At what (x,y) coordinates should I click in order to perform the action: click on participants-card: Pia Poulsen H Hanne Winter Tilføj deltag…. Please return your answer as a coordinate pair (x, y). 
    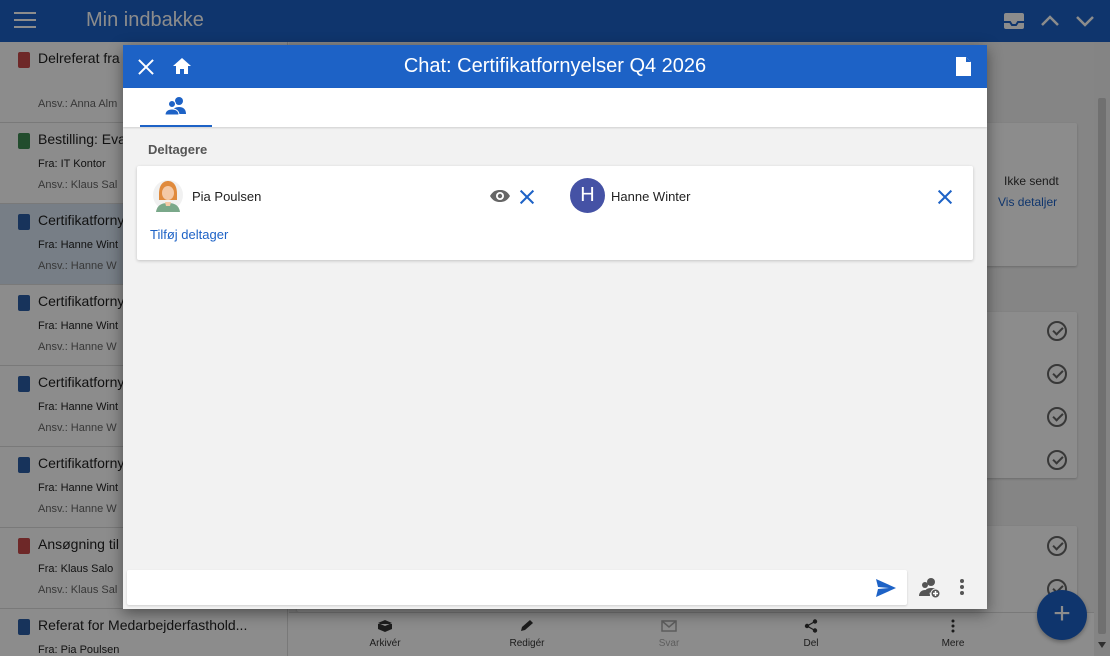
    Looking at the image, I should click on (555, 213).